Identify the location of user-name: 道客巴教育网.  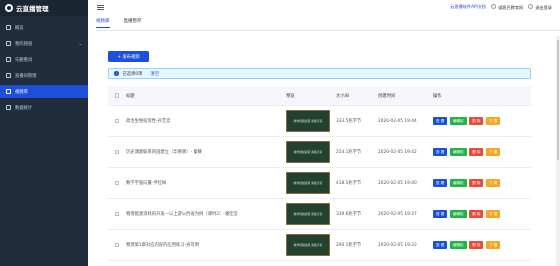
(511, 7).